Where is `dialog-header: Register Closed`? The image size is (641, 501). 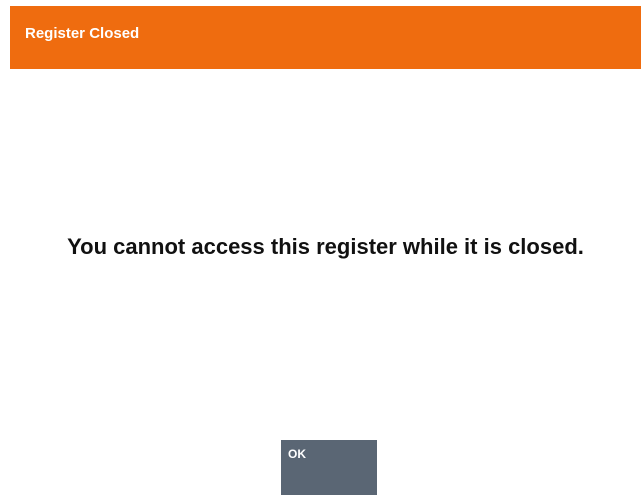
dialog-header: Register Closed is located at coordinates (325, 37).